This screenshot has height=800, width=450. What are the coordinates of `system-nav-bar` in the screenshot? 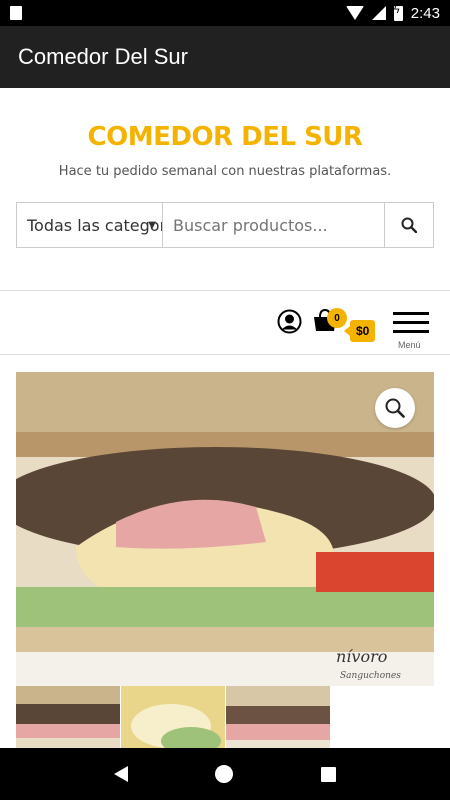 It's located at (225, 774).